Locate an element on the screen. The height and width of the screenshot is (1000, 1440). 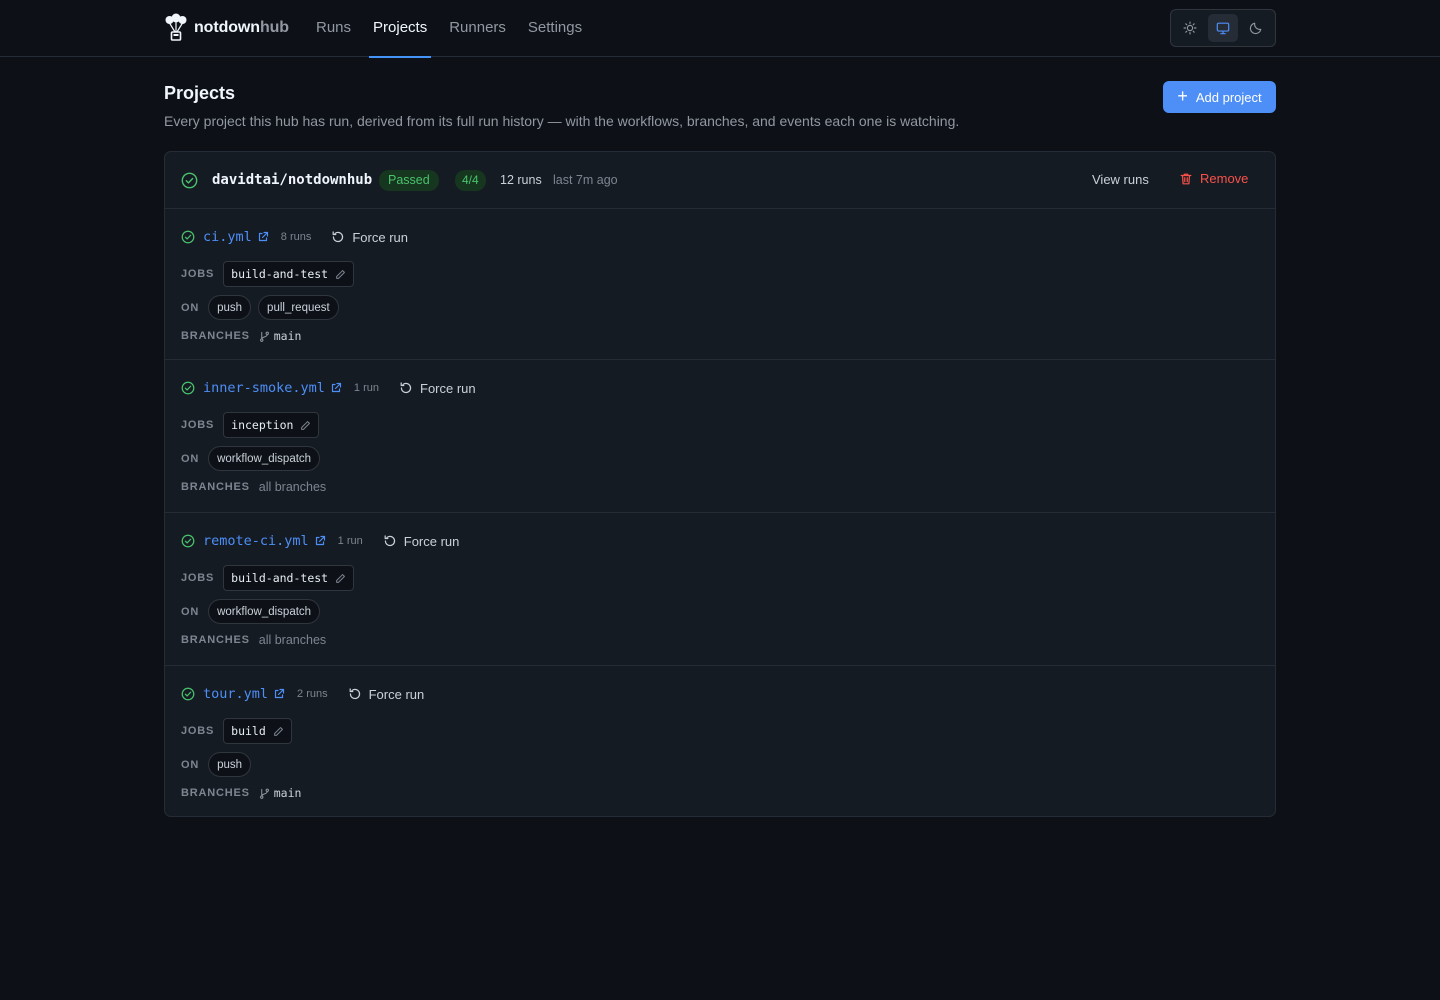
main-nav: Runs Projects Runners Settings is located at coordinates (456, 29).